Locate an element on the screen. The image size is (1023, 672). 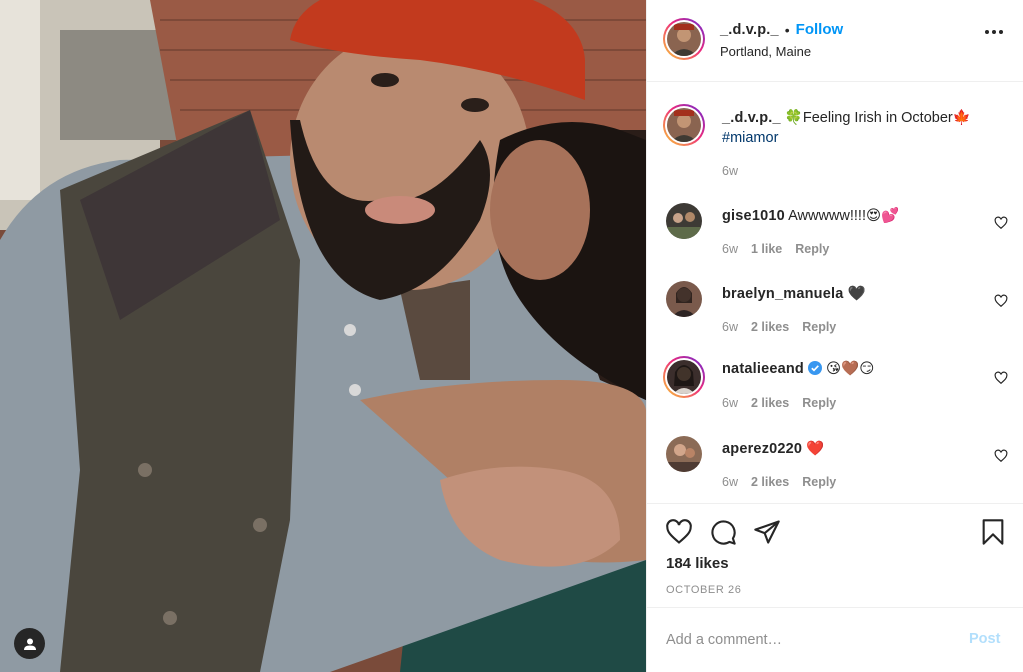
comment-likes: 1 like is located at coordinates (766, 249).